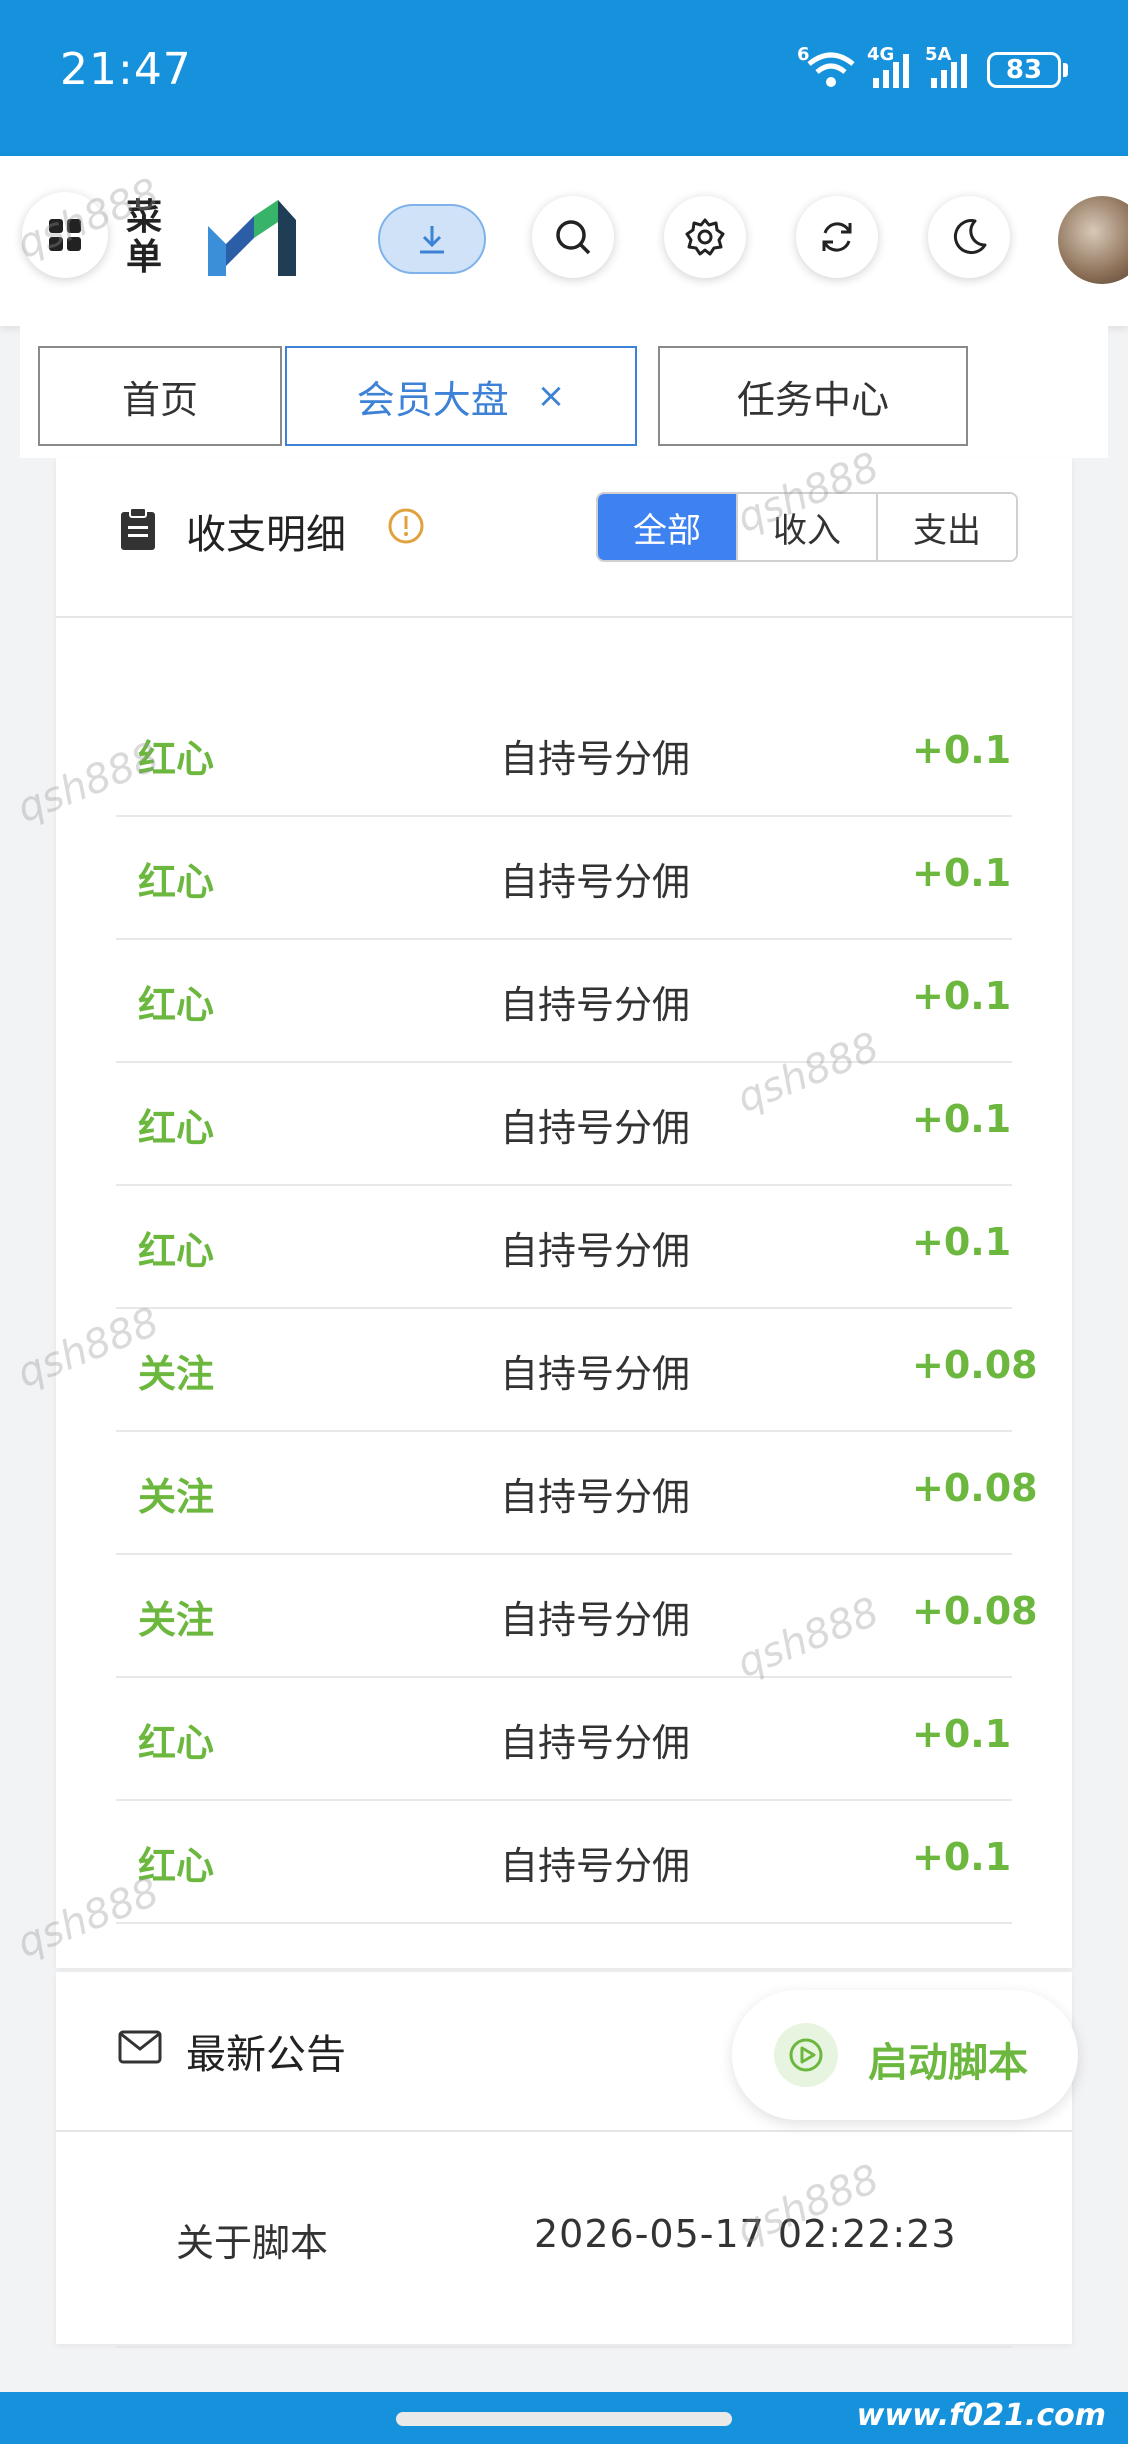  Describe the element at coordinates (564, 2419) in the screenshot. I see `home-indicator` at that location.